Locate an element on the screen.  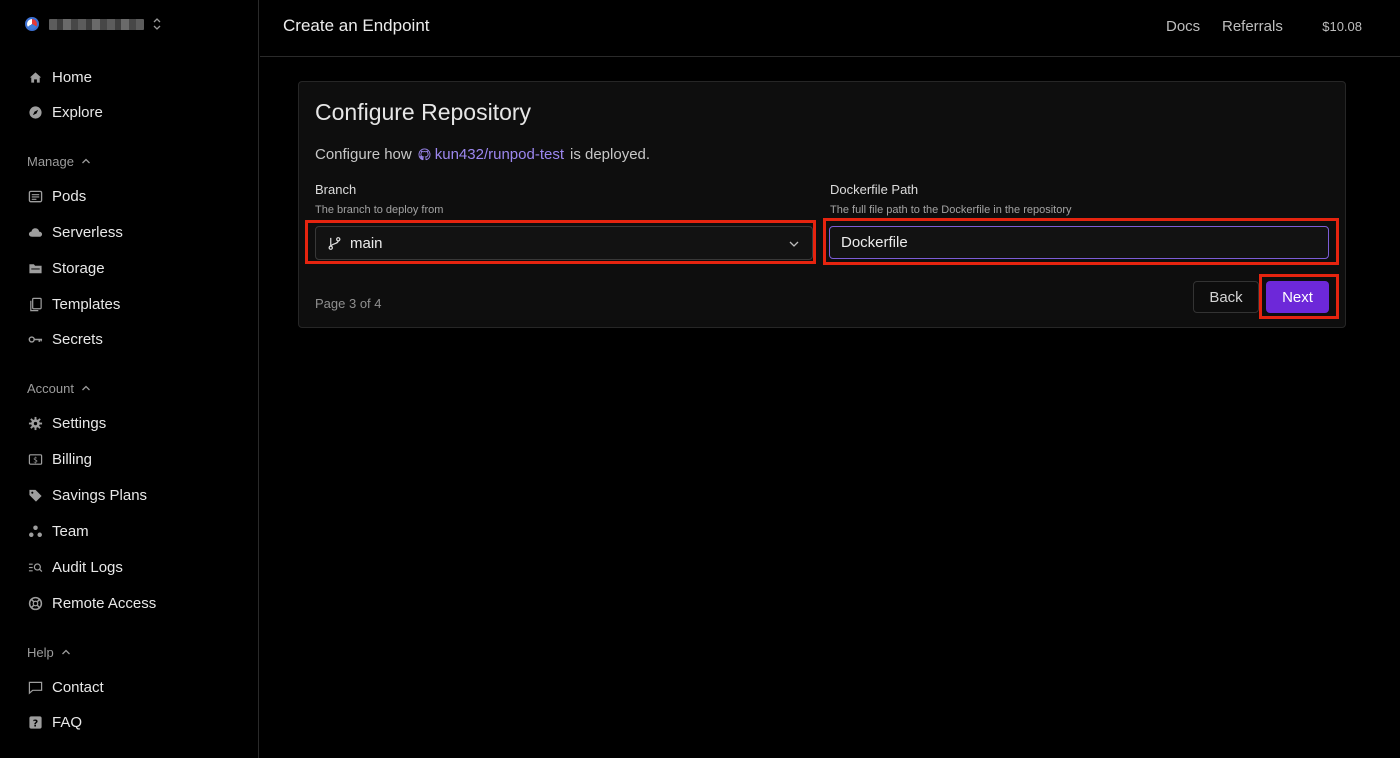
branch-label: Branch is located at coordinates (336, 189).